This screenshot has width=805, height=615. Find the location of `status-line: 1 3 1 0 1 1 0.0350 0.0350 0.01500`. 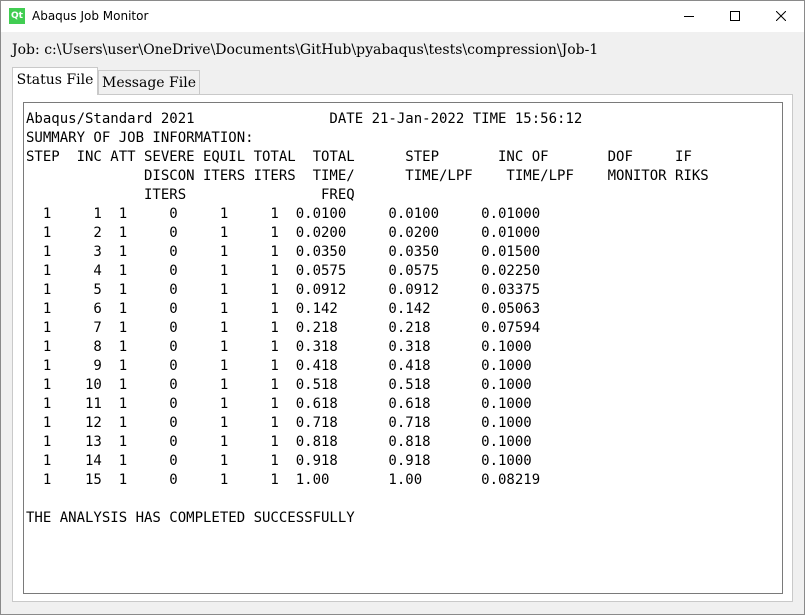

status-line: 1 3 1 0 1 1 0.0350 0.0350 0.01500 is located at coordinates (283, 252).